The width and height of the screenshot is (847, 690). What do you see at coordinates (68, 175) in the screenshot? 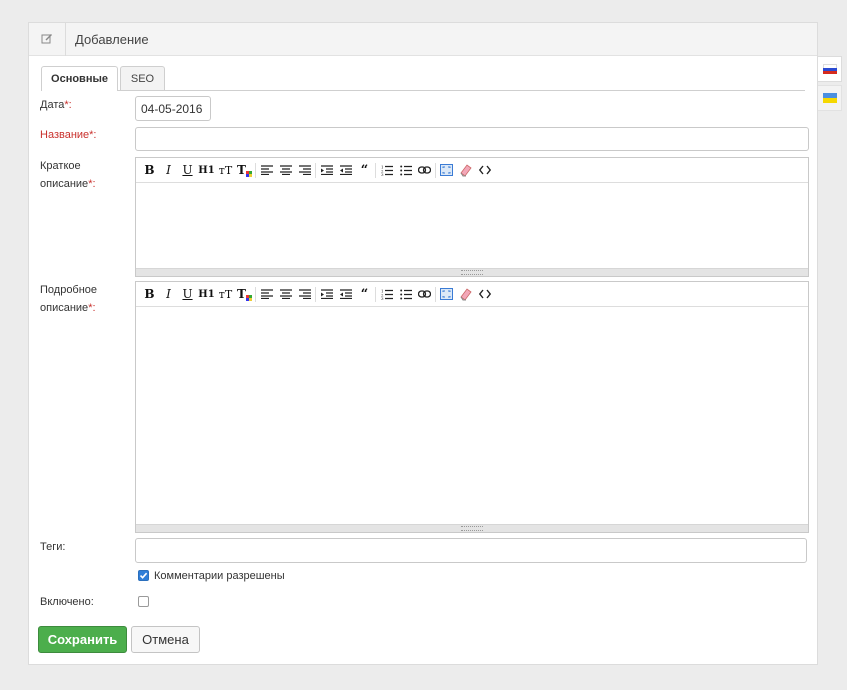
I see `short-desc-label: Краткое описание*:` at bounding box center [68, 175].